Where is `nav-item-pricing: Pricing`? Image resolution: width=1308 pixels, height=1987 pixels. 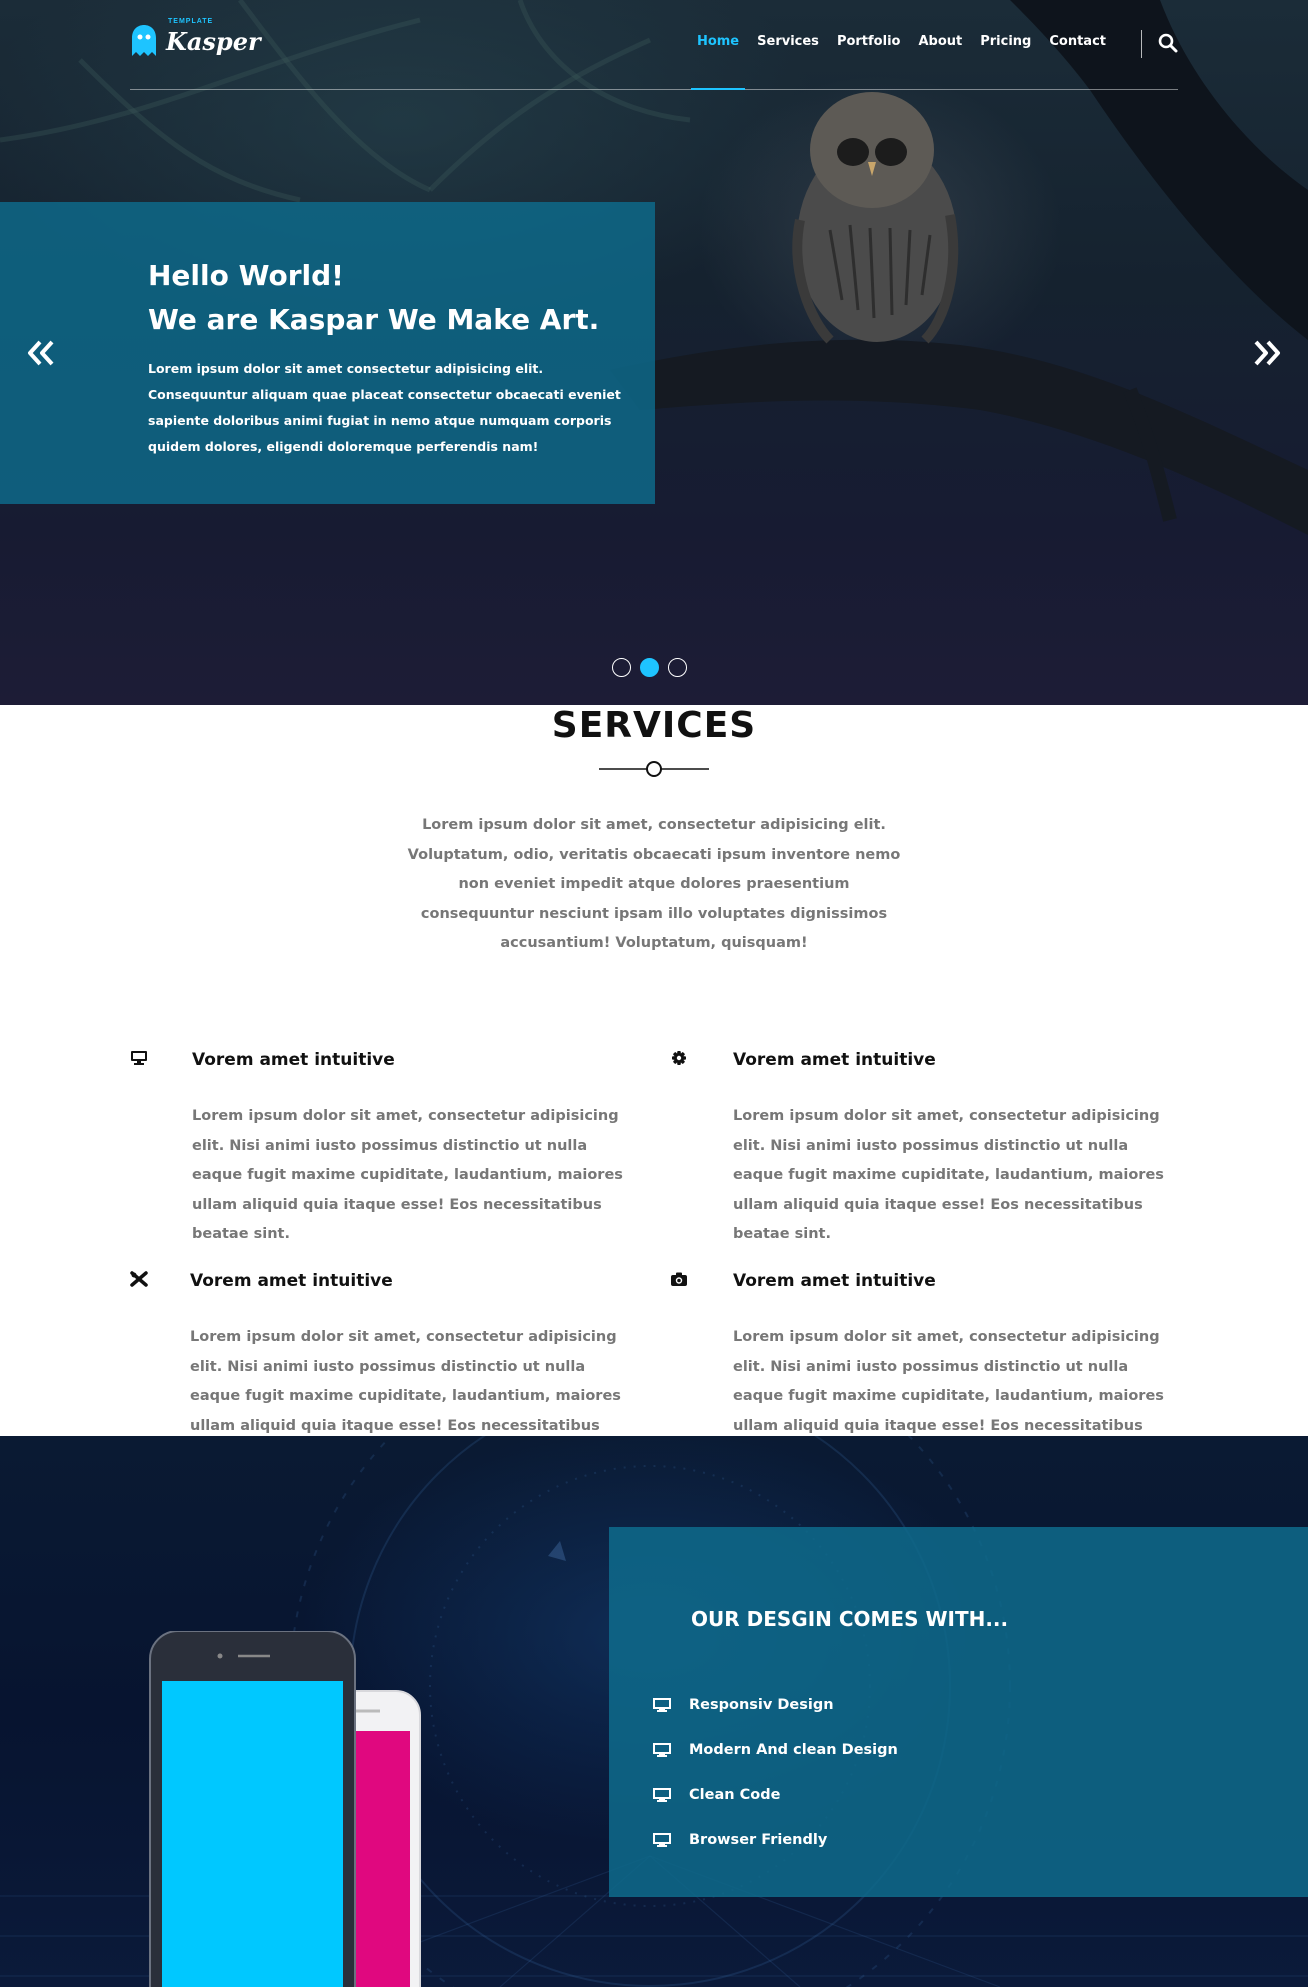 nav-item-pricing: Pricing is located at coordinates (1005, 41).